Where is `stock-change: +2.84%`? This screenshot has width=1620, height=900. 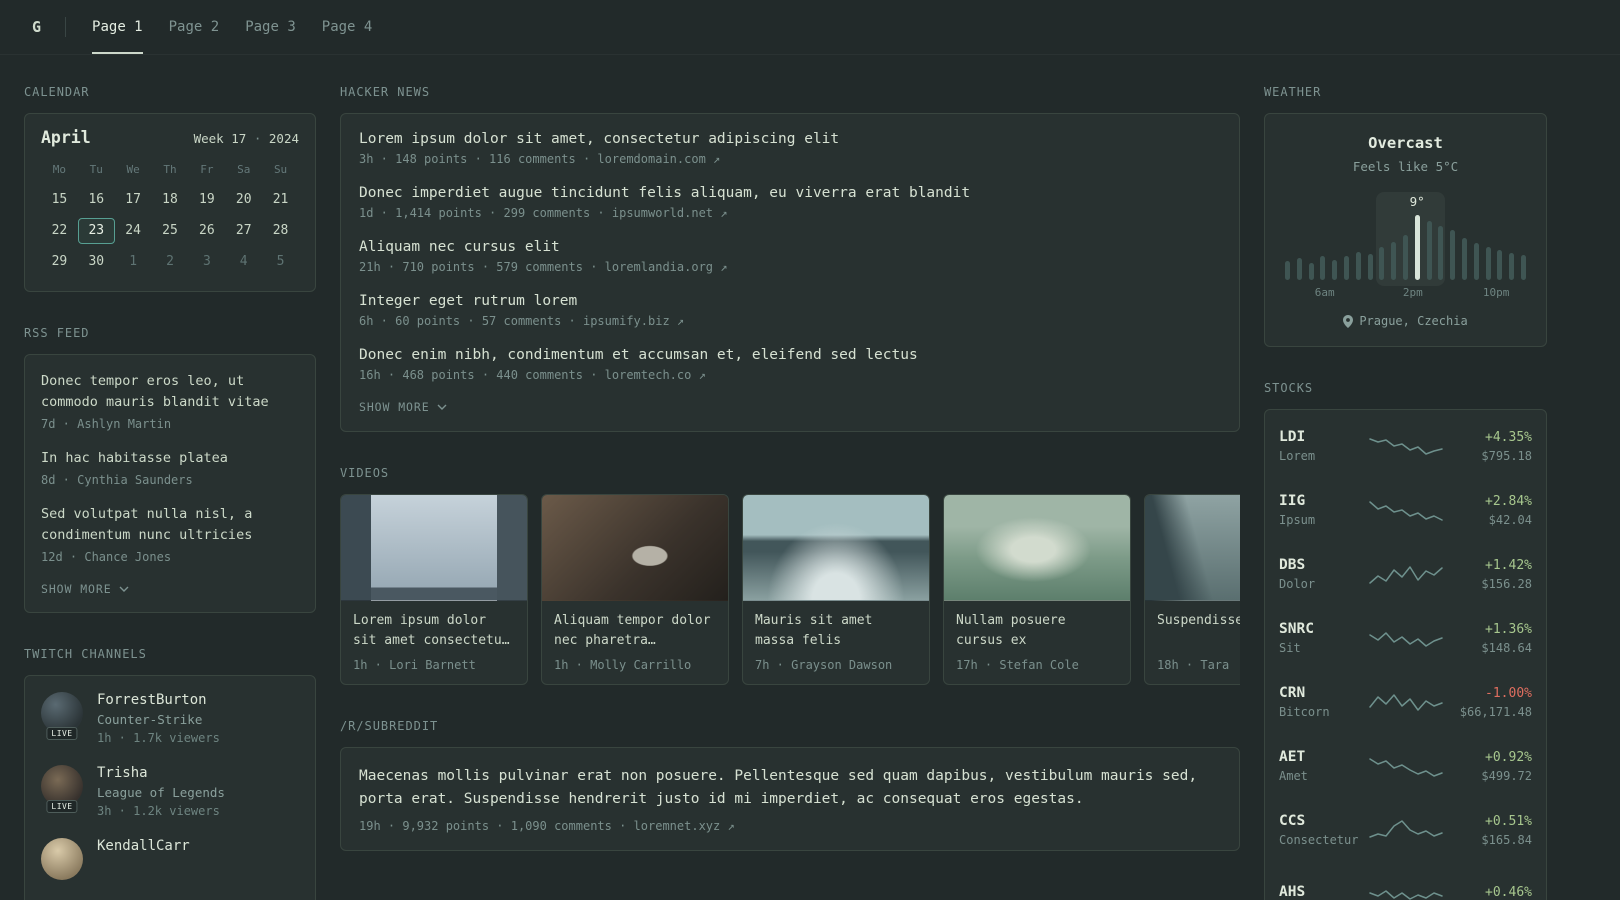
stock-change: +2.84% is located at coordinates (1508, 501).